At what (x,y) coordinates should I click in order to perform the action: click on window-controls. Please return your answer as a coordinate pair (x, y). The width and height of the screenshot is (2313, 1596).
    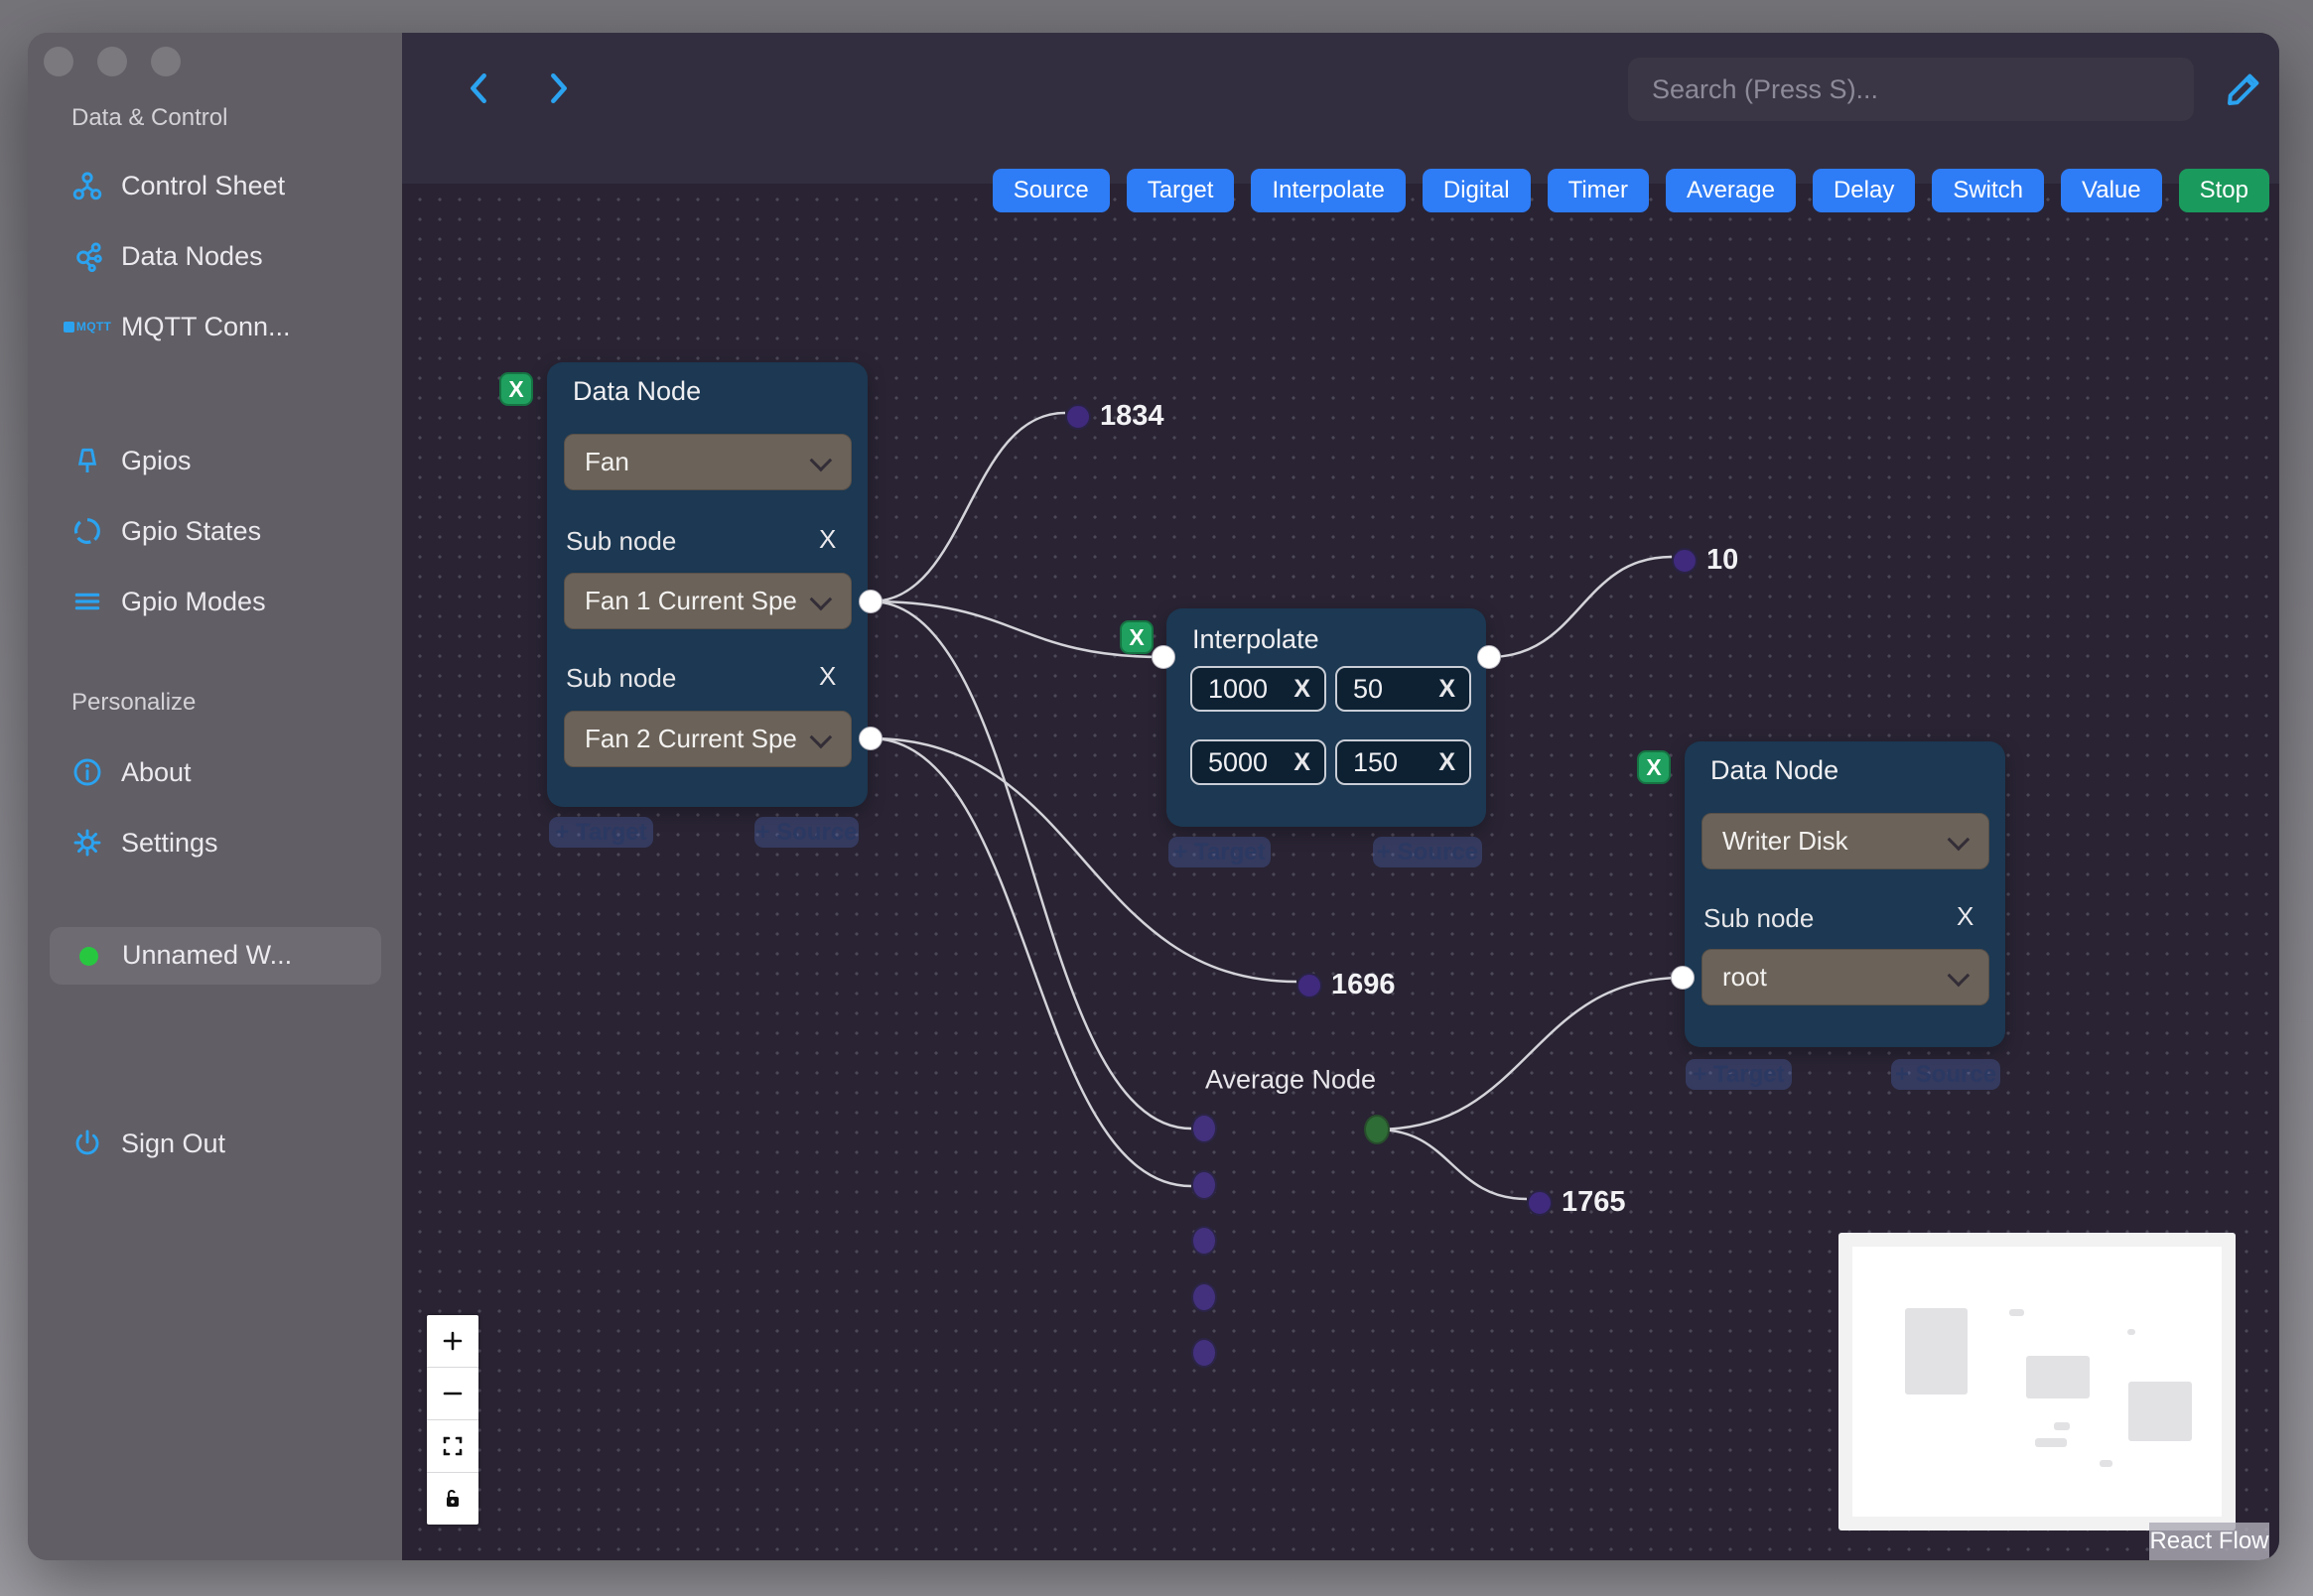
    Looking at the image, I should click on (112, 61).